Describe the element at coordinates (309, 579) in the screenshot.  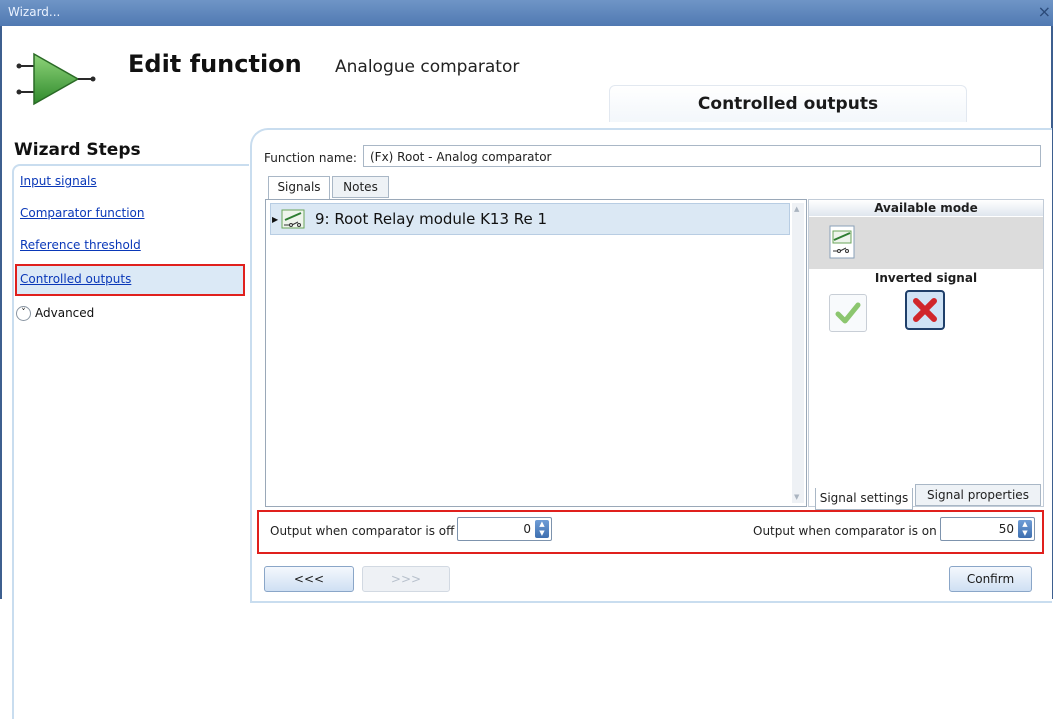
I see `back-button: <<<` at that location.